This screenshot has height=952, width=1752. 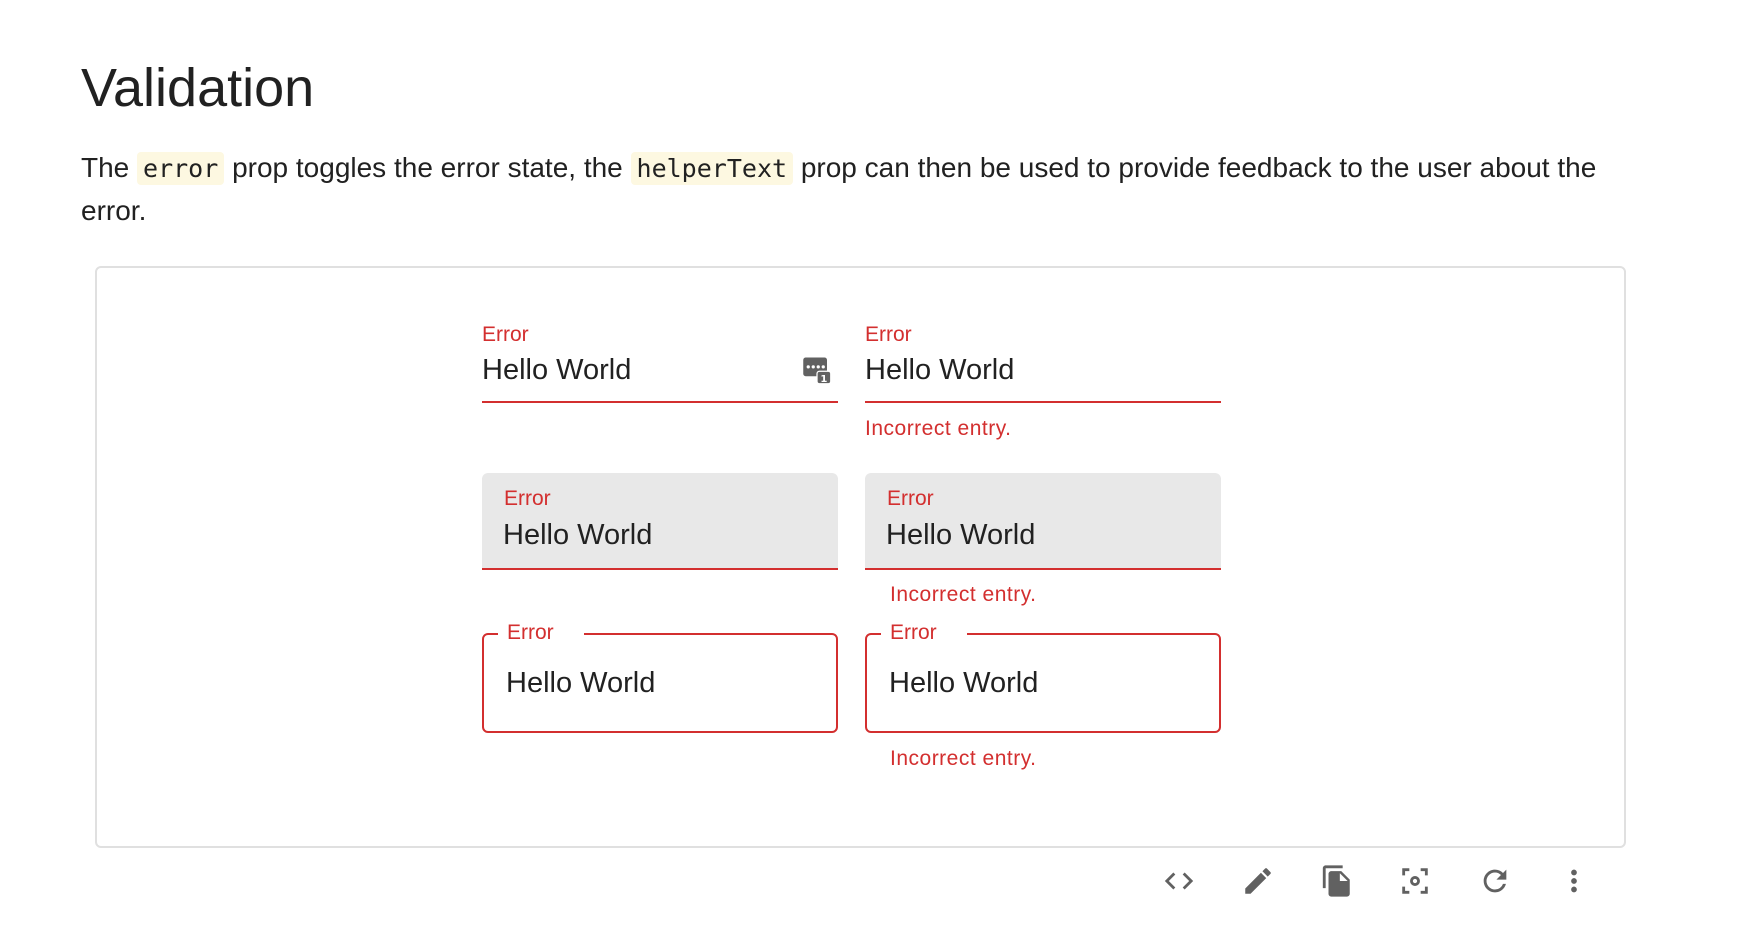 What do you see at coordinates (1415, 881) in the screenshot?
I see `screenshot-icon` at bounding box center [1415, 881].